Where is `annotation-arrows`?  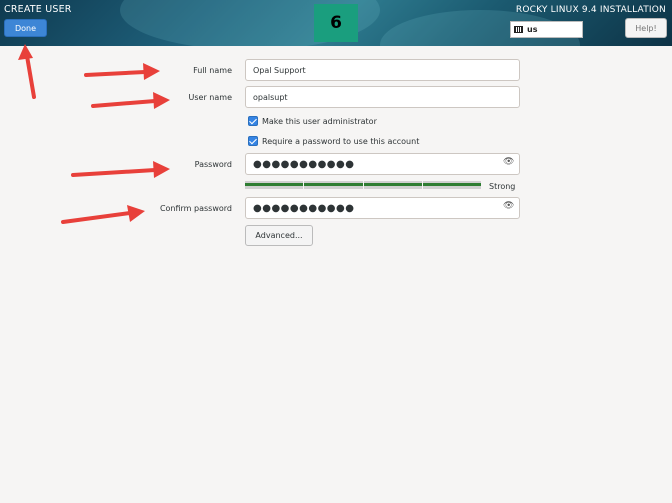 annotation-arrows is located at coordinates (94, 134).